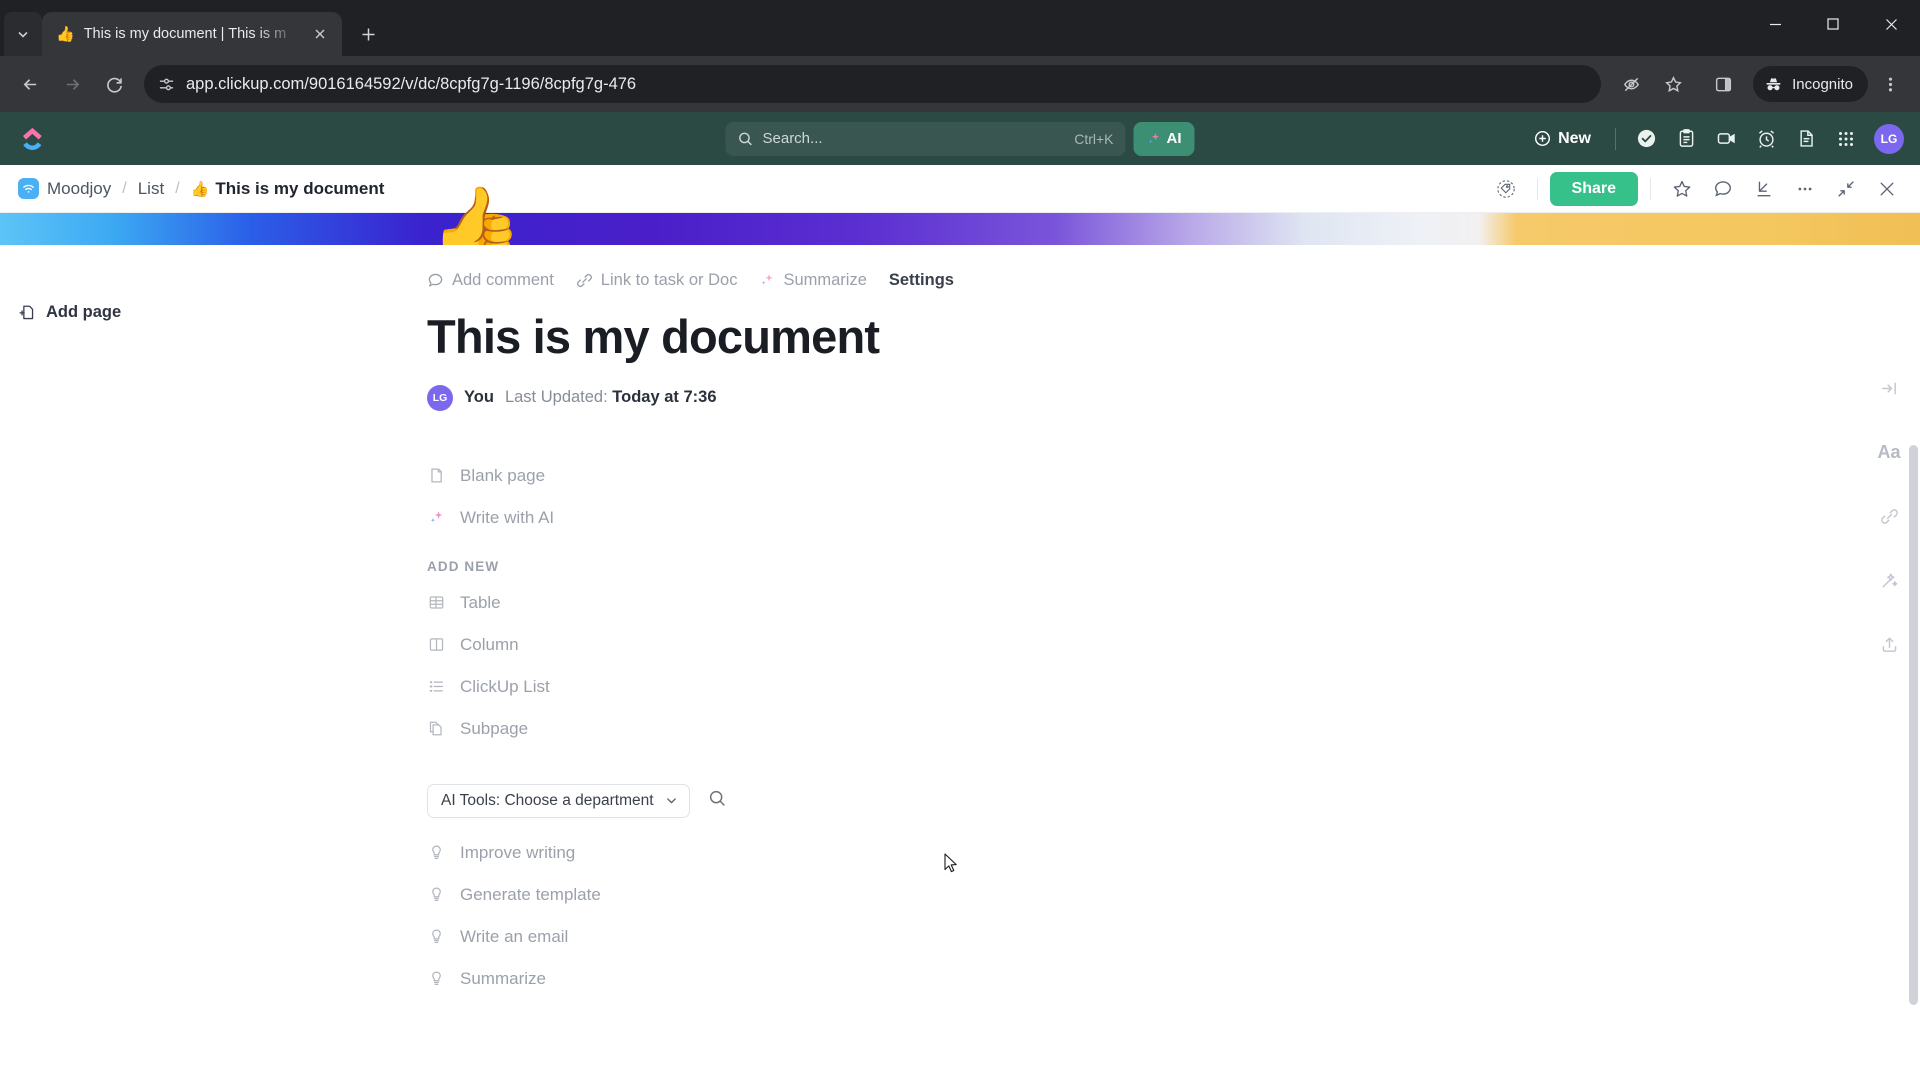 The image size is (1920, 1080). Describe the element at coordinates (1173, 337) in the screenshot. I see `doc-title: This is my document` at that location.